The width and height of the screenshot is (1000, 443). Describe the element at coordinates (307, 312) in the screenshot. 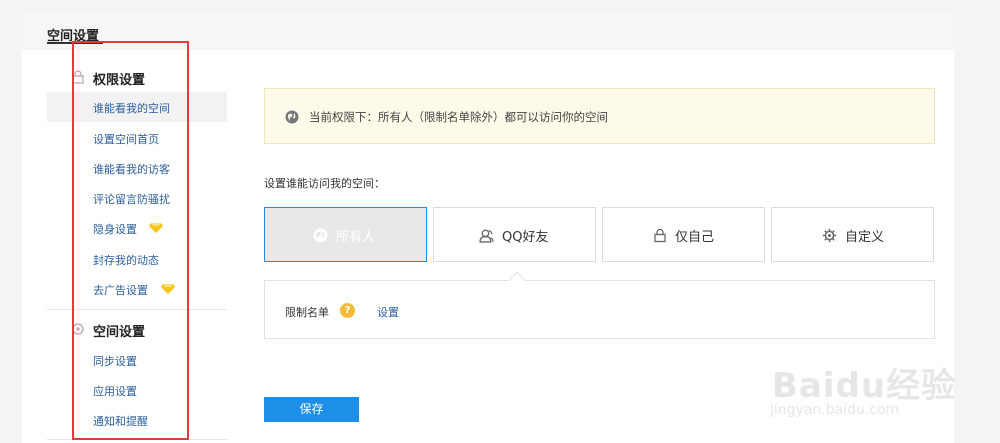

I see `restriction-list-label: 限制名单` at that location.